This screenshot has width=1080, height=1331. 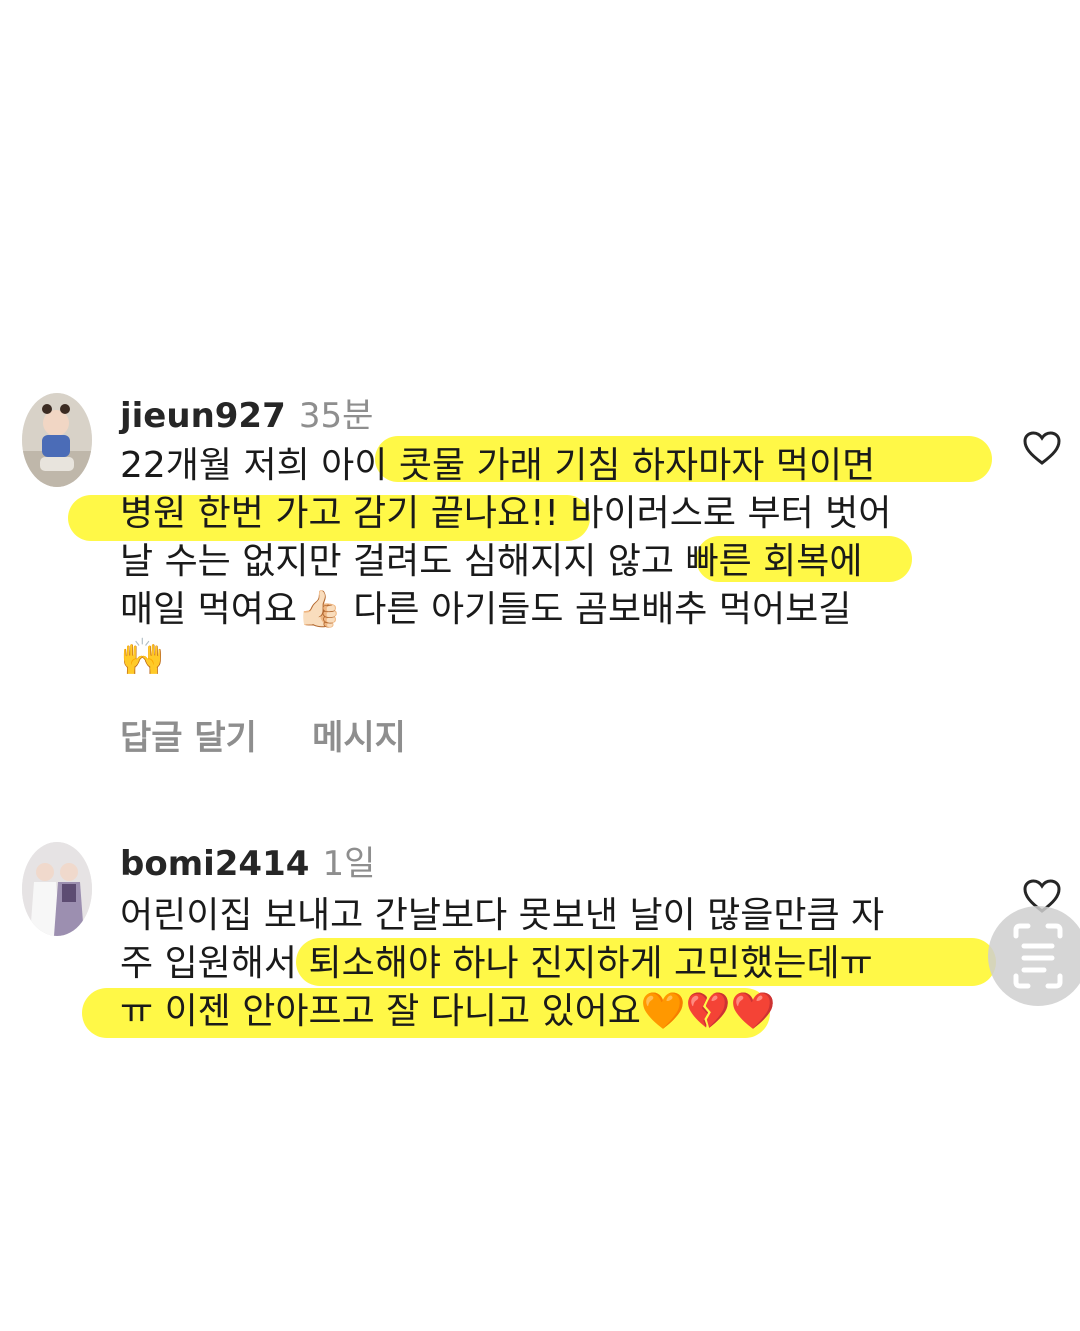 I want to click on comment-line: 병원 한번 가고 감기 끝나요!! 바이러스로 부터 벗어, so click(x=506, y=513).